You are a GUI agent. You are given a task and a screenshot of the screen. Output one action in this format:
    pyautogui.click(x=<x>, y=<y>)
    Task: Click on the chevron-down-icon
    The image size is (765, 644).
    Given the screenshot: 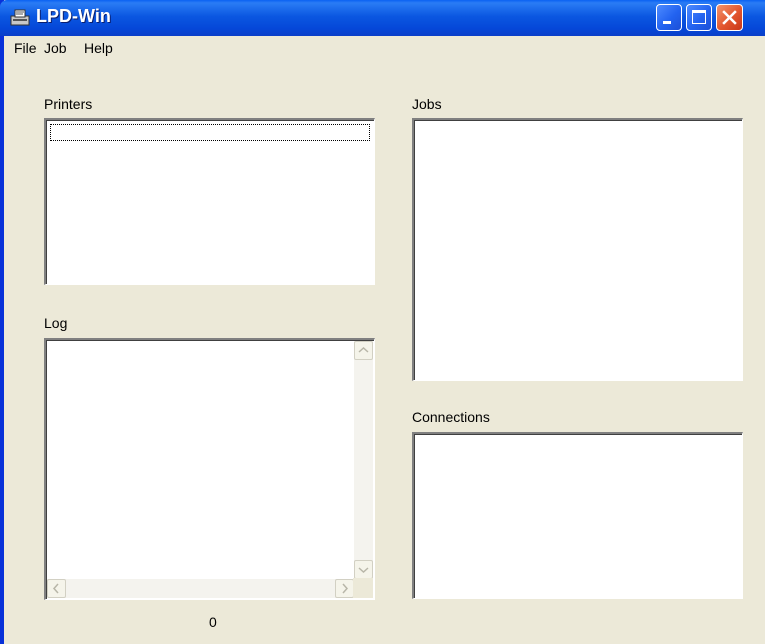 What is the action you would take?
    pyautogui.click(x=363, y=570)
    